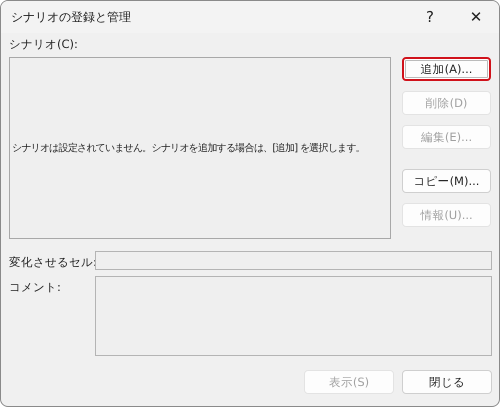 This screenshot has width=500, height=407. What do you see at coordinates (71, 17) in the screenshot?
I see `window-title: シナリオの登録と管理` at bounding box center [71, 17].